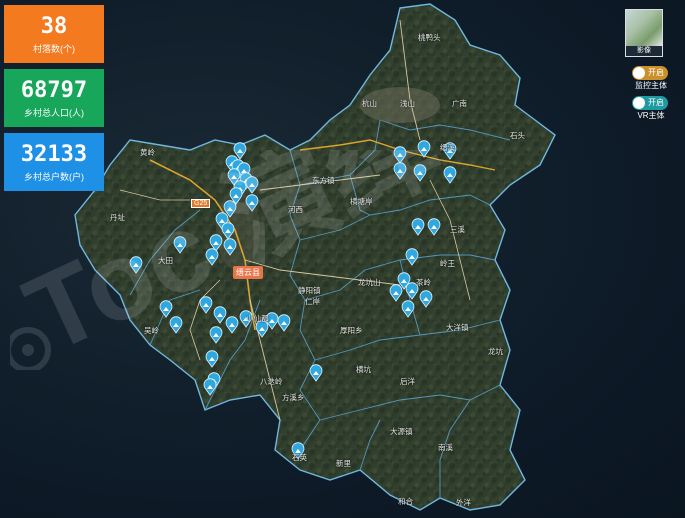  I want to click on place-label: 三溪, so click(457, 229).